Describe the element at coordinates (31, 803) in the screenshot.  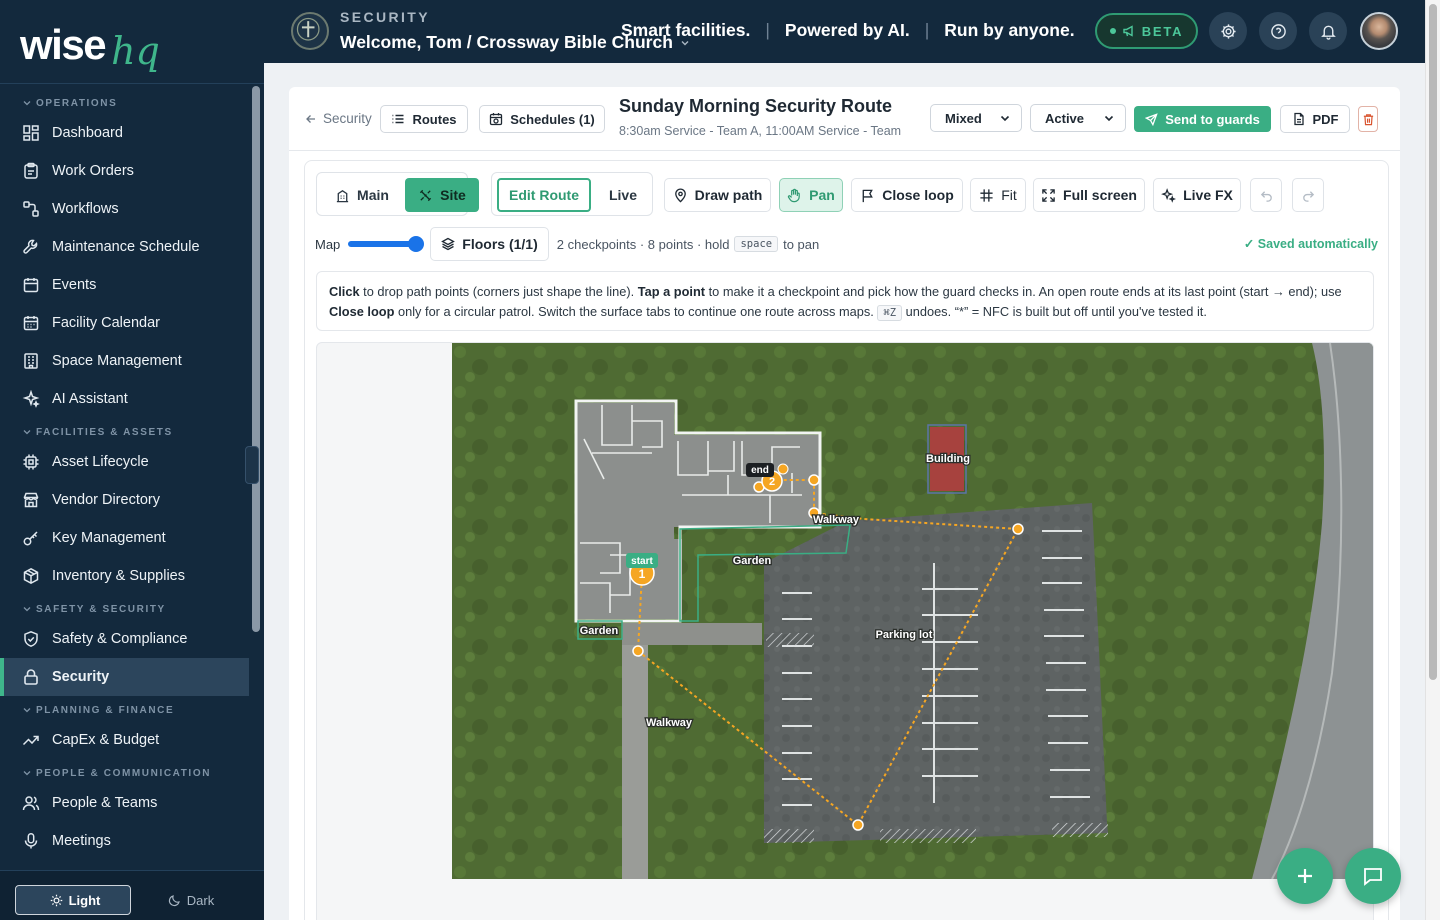
I see `users-icon` at that location.